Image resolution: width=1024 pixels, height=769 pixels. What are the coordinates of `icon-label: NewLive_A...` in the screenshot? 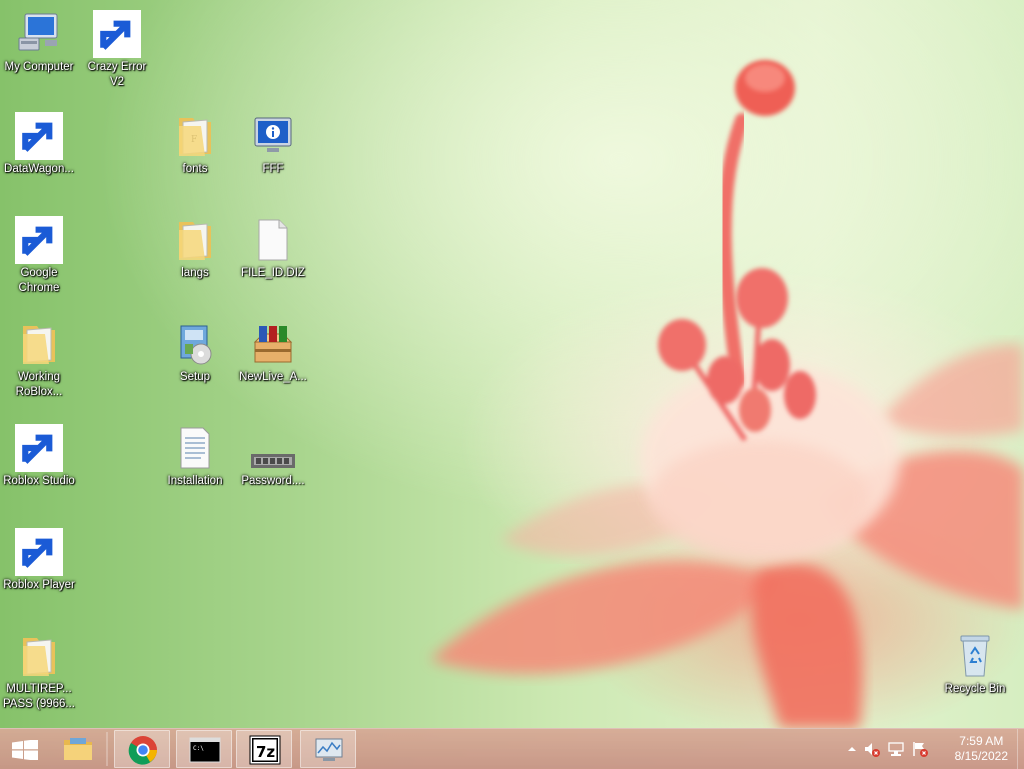 It's located at (273, 377).